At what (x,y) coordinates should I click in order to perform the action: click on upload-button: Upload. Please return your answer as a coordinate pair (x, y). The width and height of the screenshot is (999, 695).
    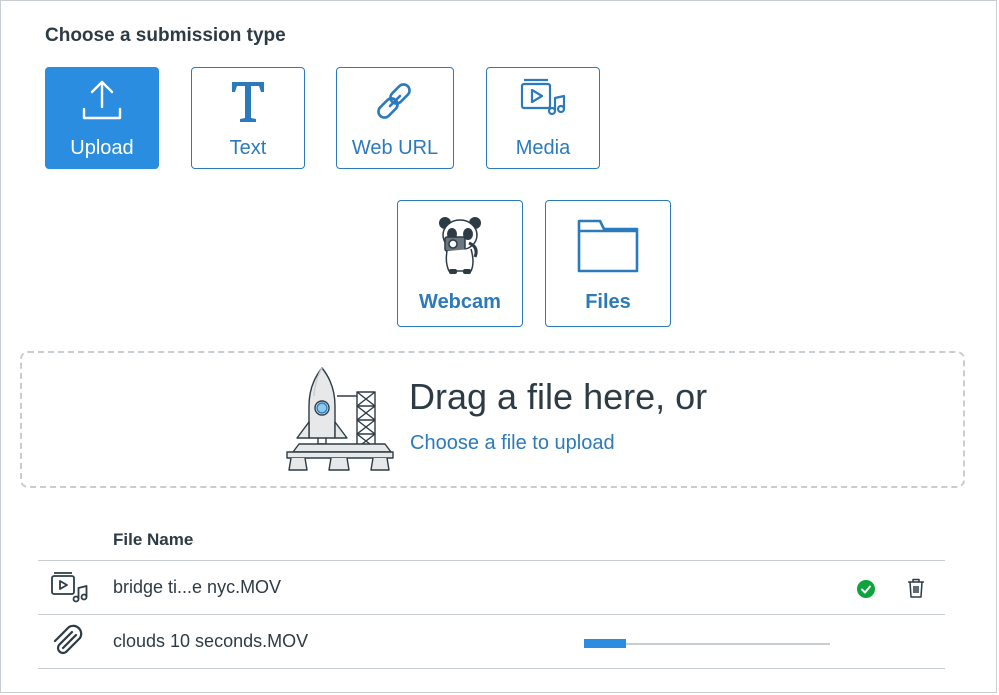
    Looking at the image, I should click on (102, 118).